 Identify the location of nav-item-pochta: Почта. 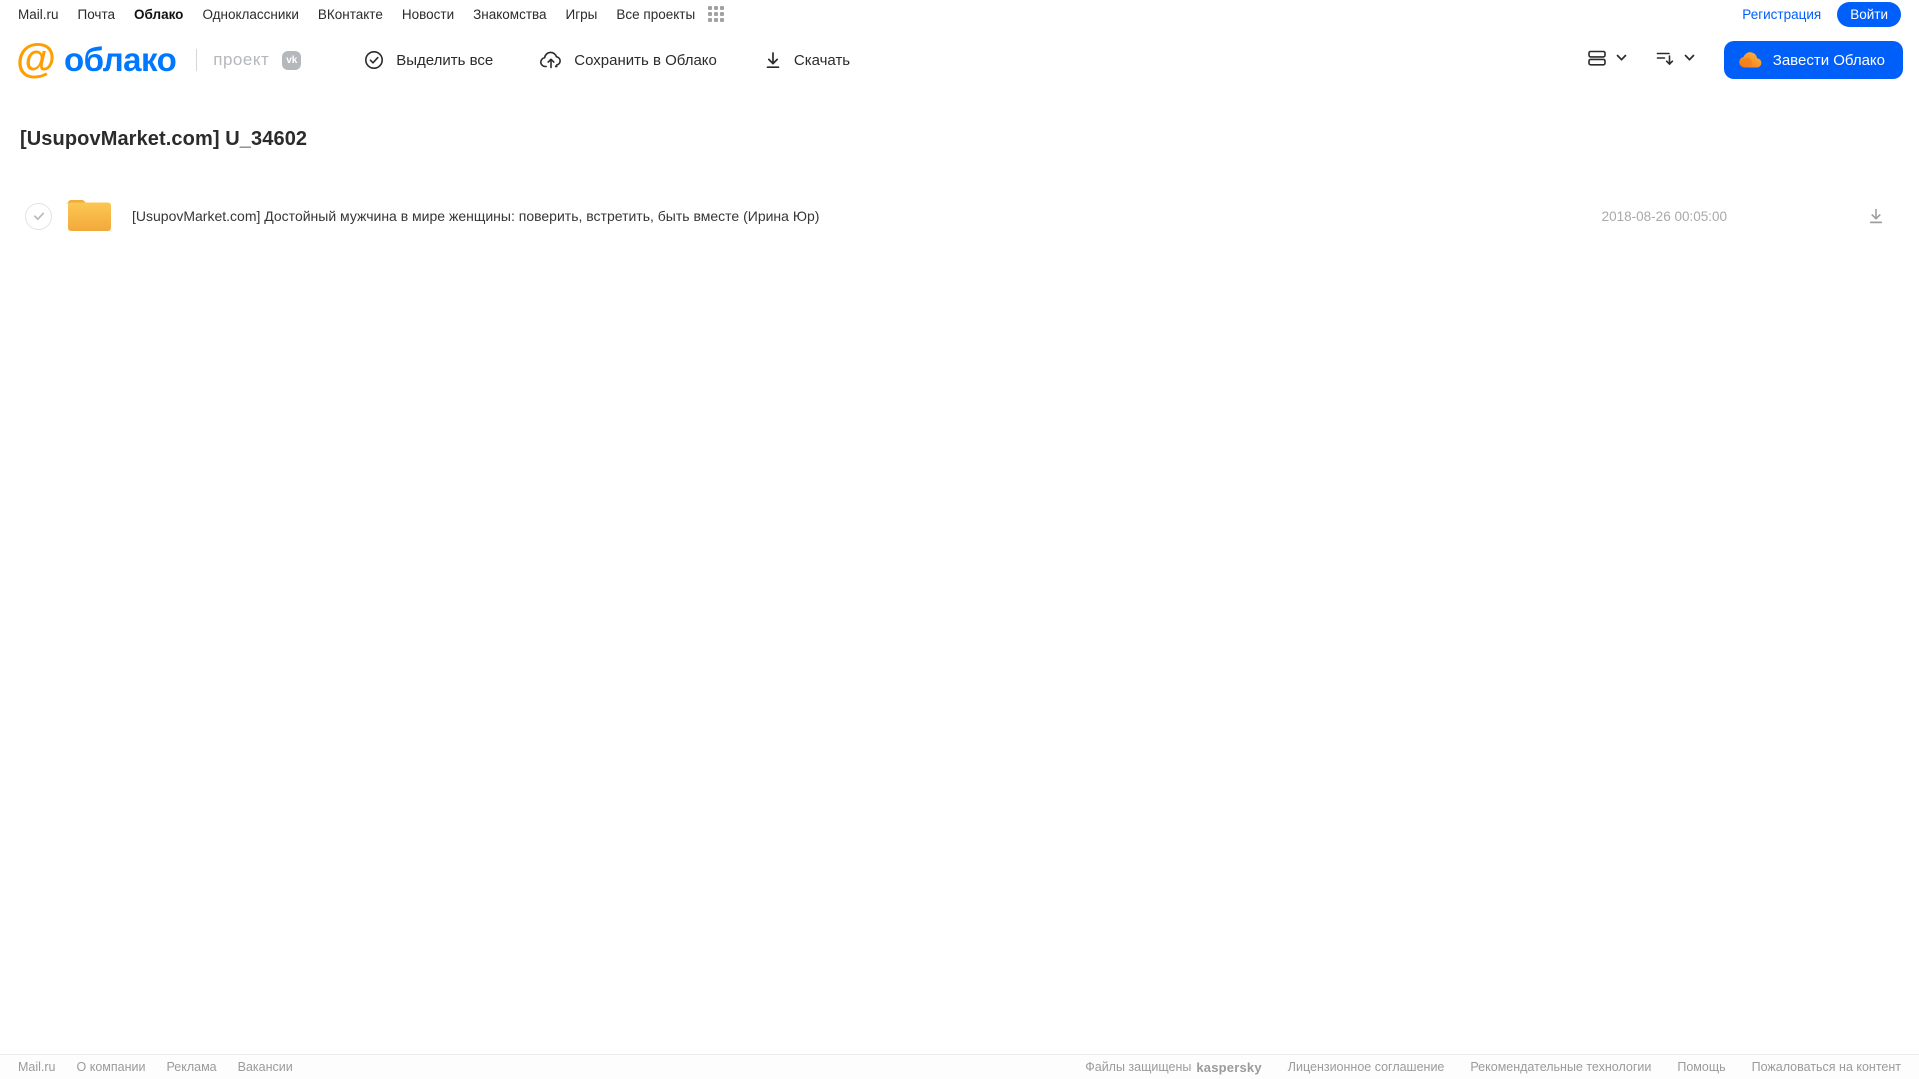
(97, 14).